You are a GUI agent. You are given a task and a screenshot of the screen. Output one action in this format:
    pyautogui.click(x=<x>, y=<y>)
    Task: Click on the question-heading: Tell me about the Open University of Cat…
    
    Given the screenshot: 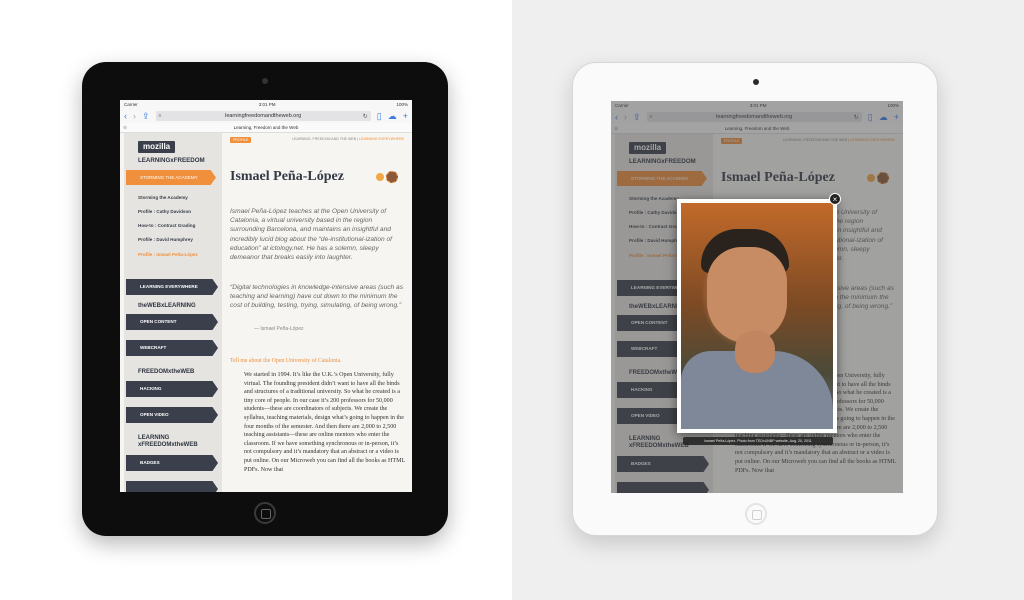 What is the action you would take?
    pyautogui.click(x=286, y=361)
    